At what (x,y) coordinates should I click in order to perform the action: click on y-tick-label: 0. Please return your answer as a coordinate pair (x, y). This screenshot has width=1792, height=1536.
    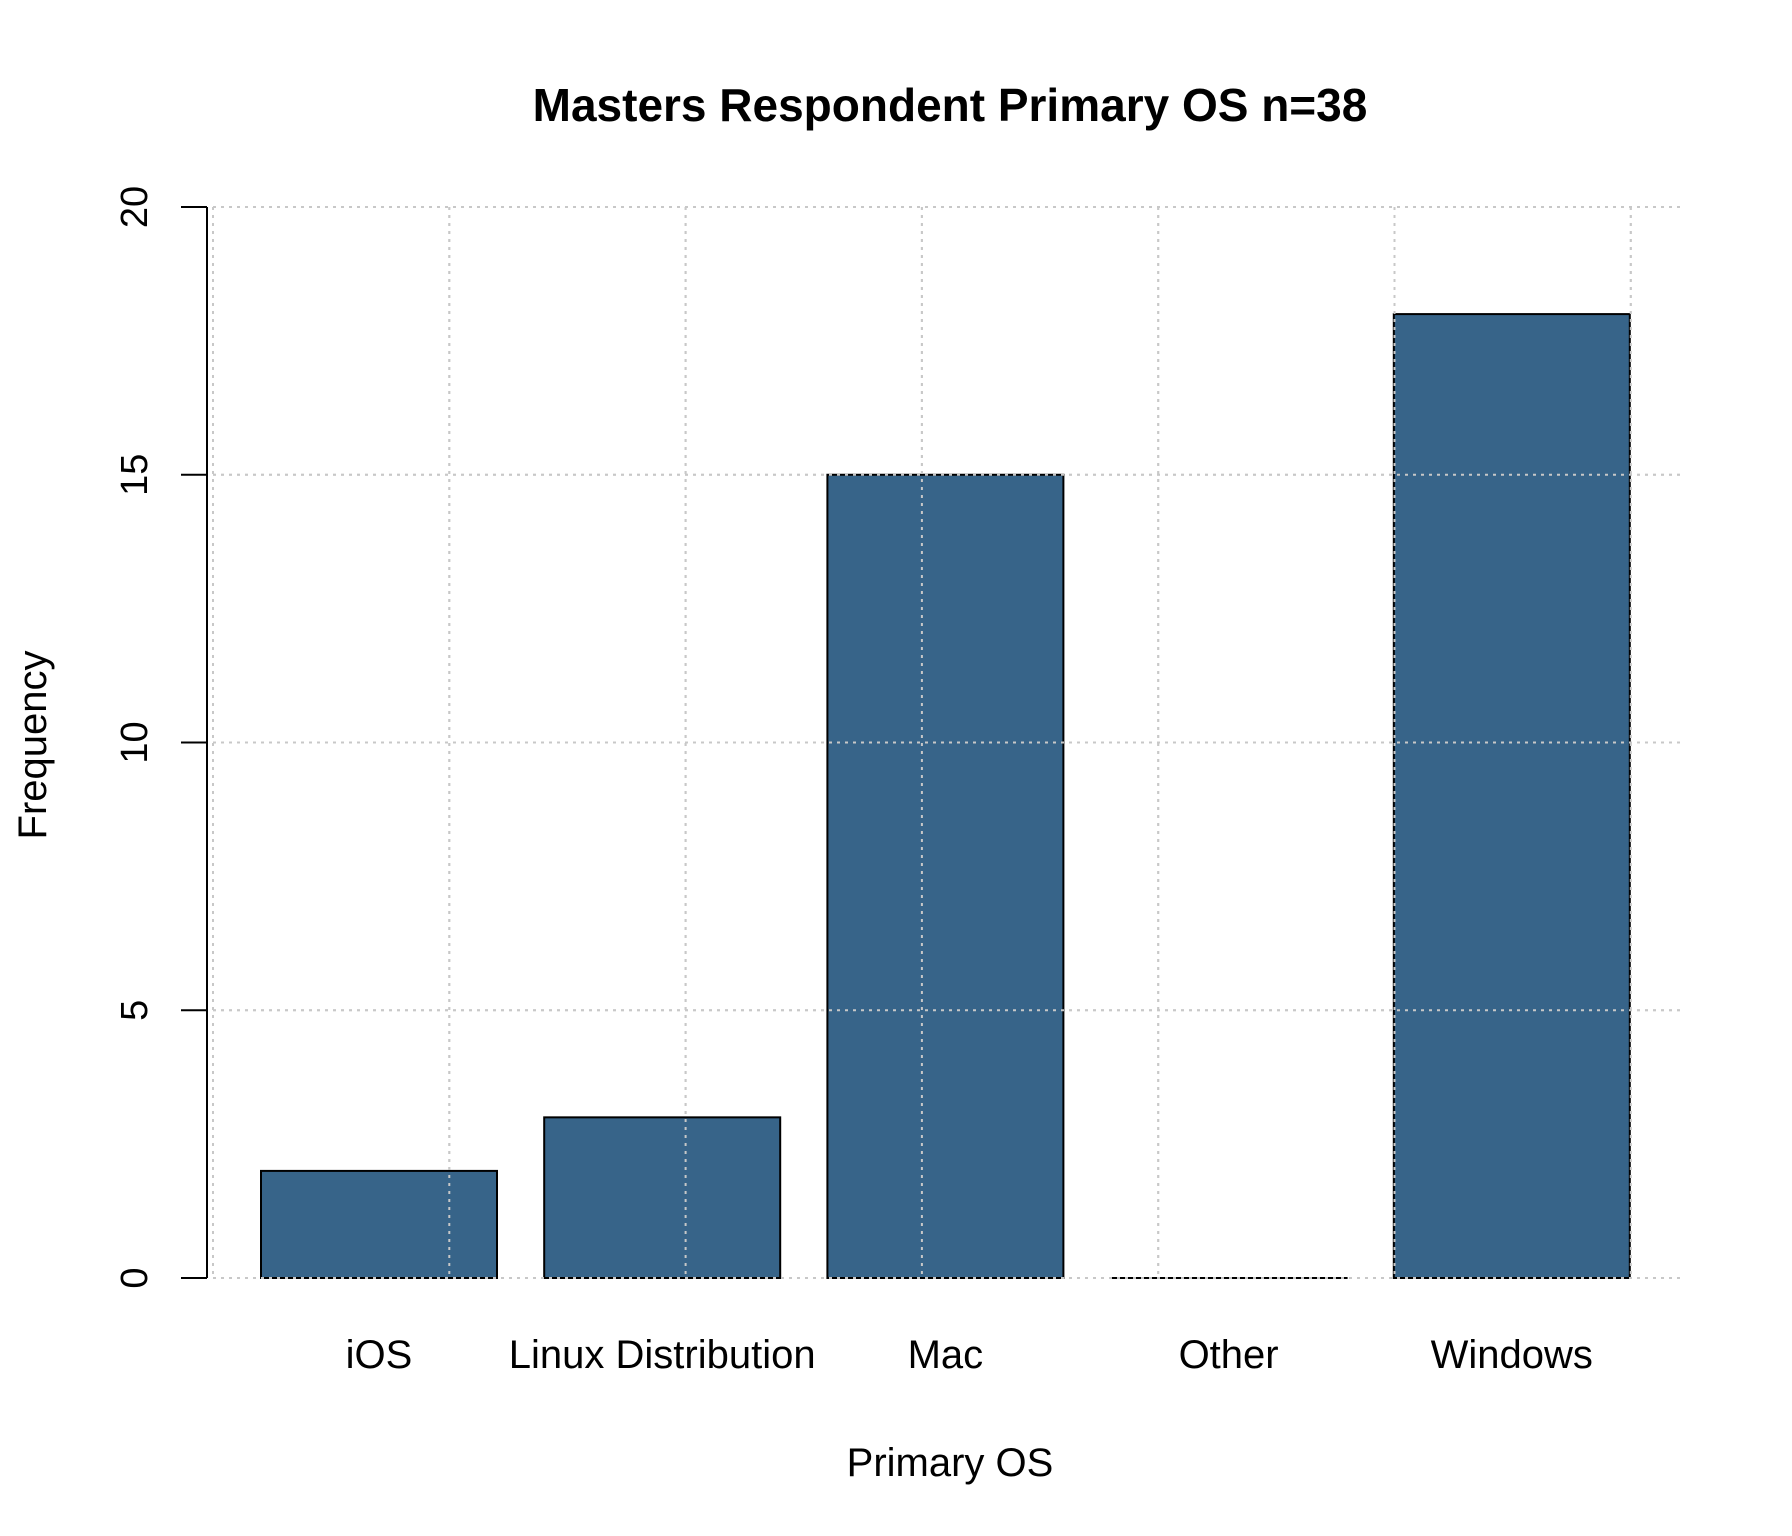
    Looking at the image, I should click on (135, 1277).